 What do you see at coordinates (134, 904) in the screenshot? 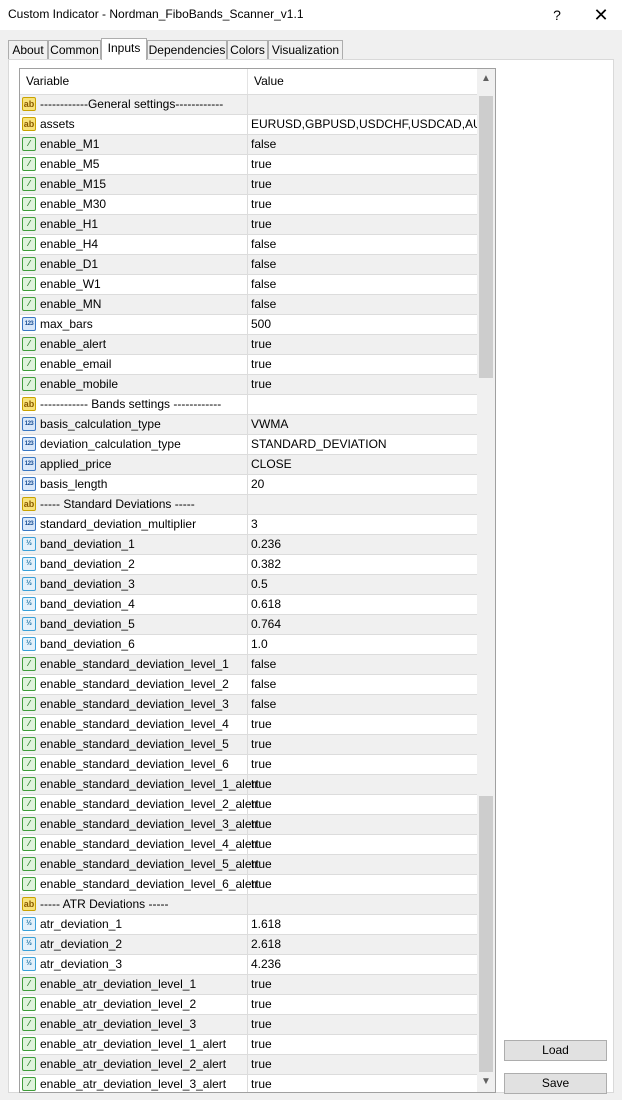
I see `variable-cell: ab ----- ATR Deviations -----` at bounding box center [134, 904].